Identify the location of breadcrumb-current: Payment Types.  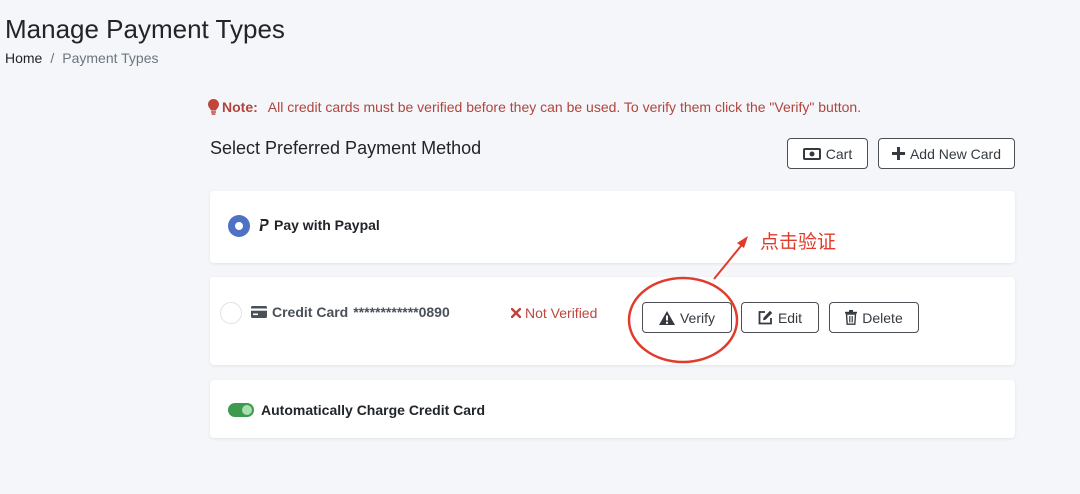
(110, 58).